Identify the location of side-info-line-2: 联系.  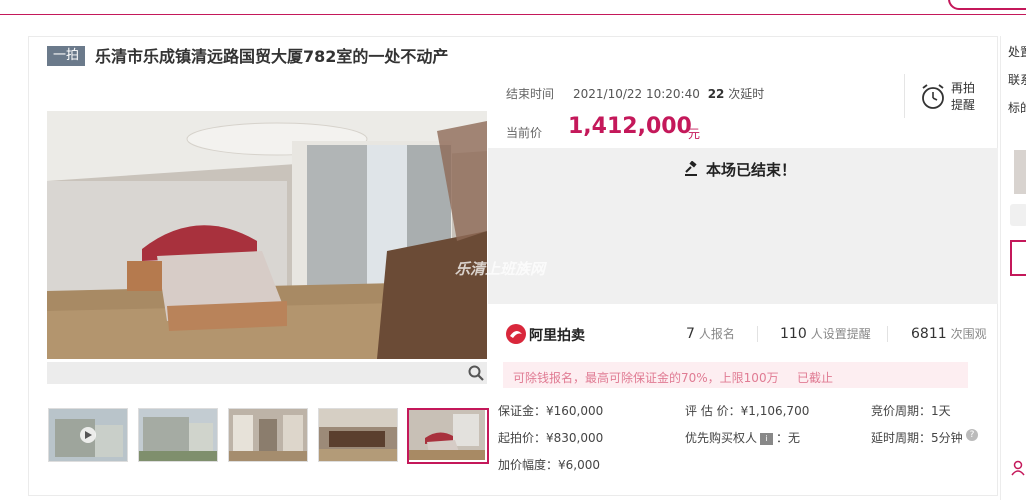
(1017, 80).